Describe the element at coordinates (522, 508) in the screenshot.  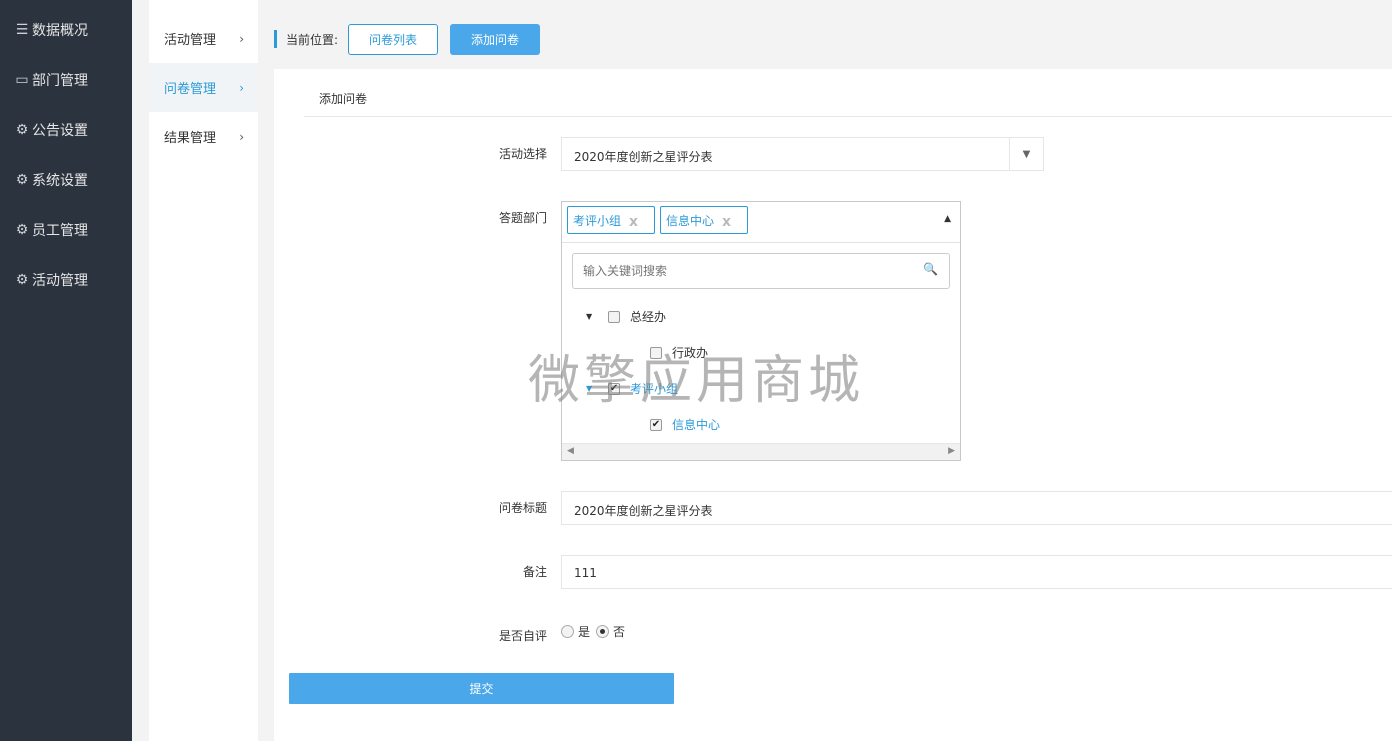
I see `title-field-label: 问卷标题` at that location.